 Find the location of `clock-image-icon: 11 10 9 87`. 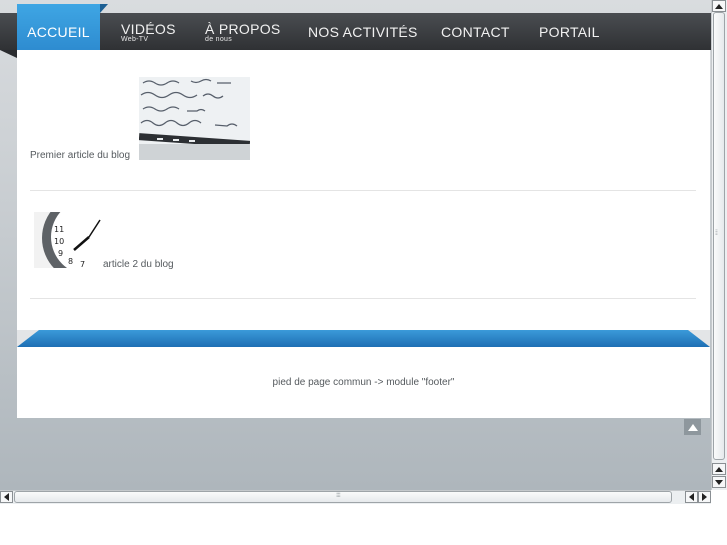

clock-image-icon: 11 10 9 87 is located at coordinates (69, 240).